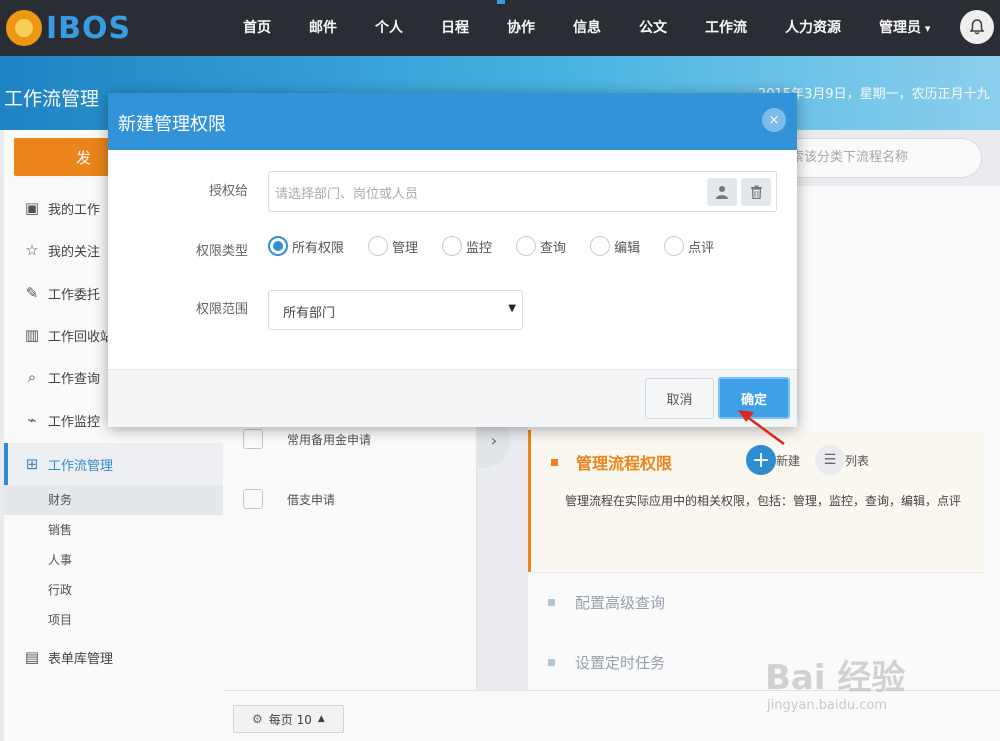 This screenshot has width=1000, height=741. I want to click on radio-label: 监控, so click(479, 248).